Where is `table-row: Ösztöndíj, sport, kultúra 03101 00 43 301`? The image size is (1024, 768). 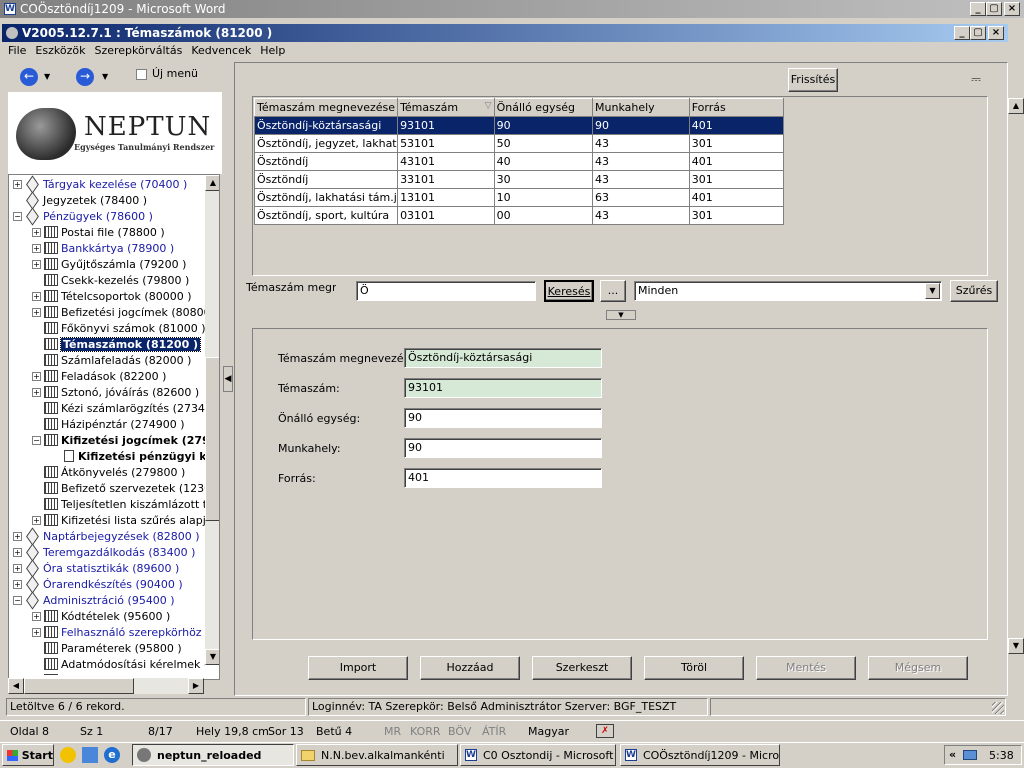 table-row: Ösztöndíj, sport, kultúra 03101 00 43 301 is located at coordinates (519, 215).